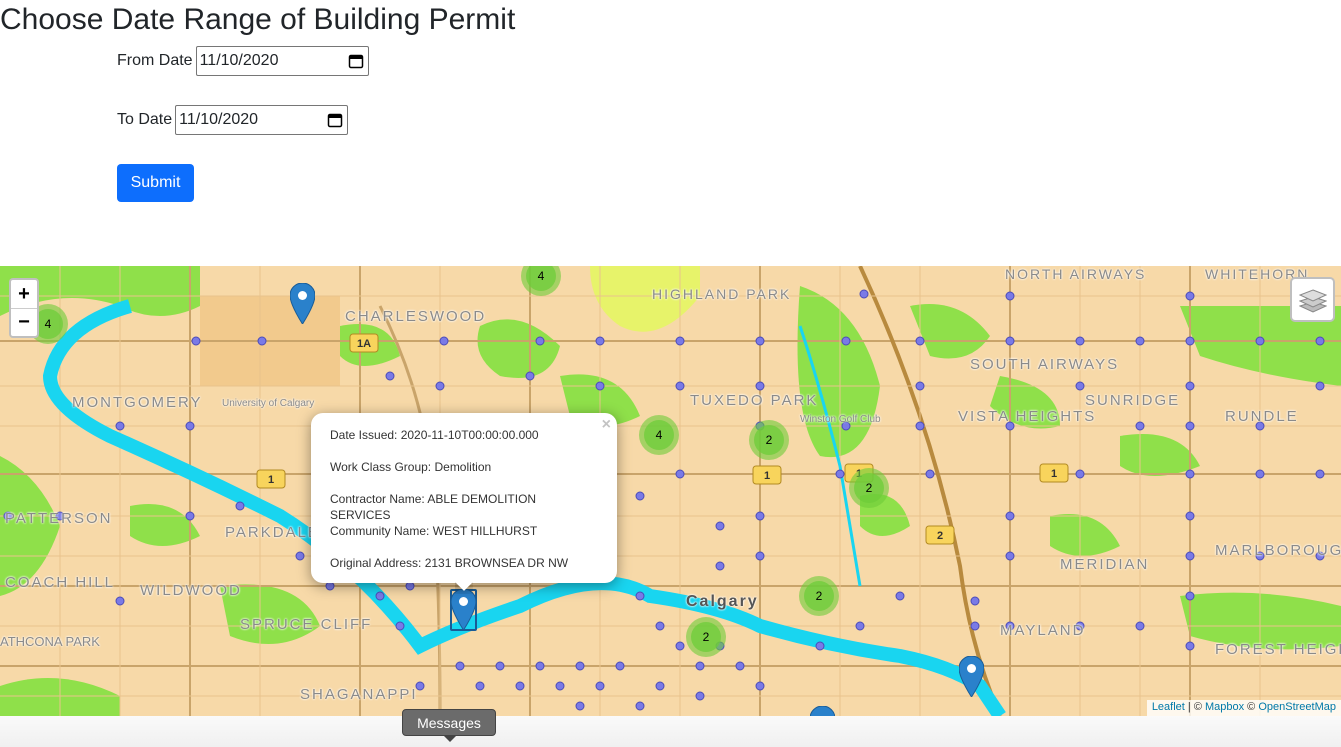  I want to click on place-label: CHARLESWOOD, so click(416, 316).